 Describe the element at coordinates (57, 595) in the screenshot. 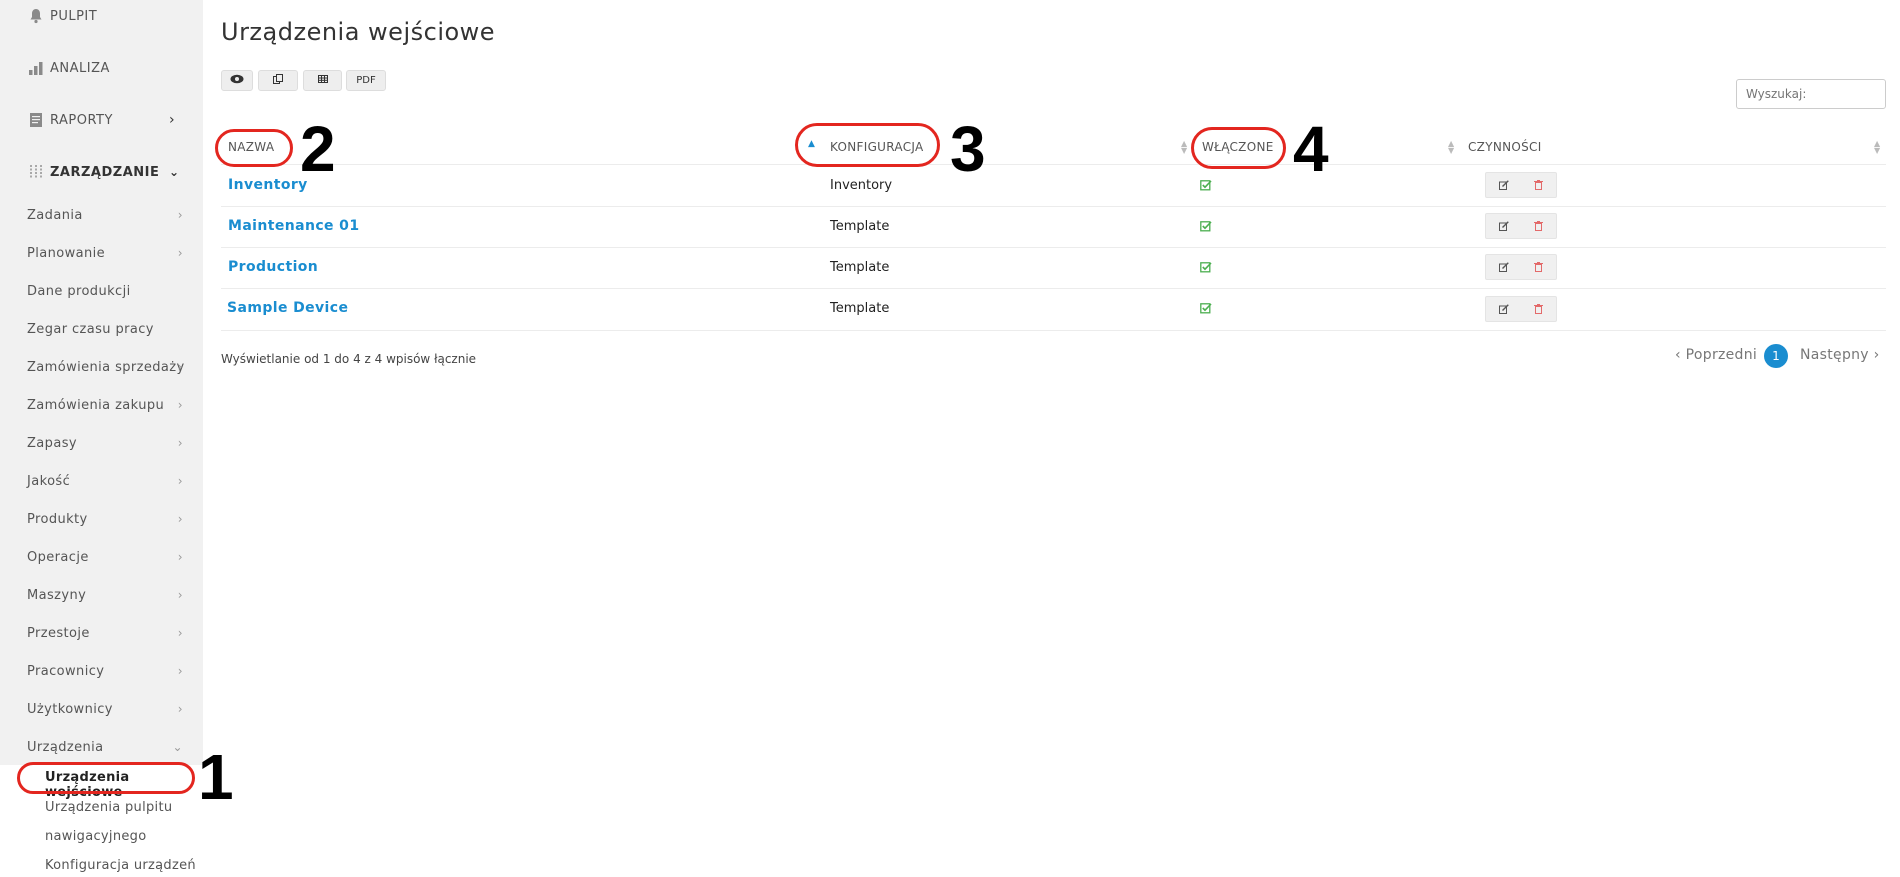

I see `sidebar-item-label: Maszyny` at that location.